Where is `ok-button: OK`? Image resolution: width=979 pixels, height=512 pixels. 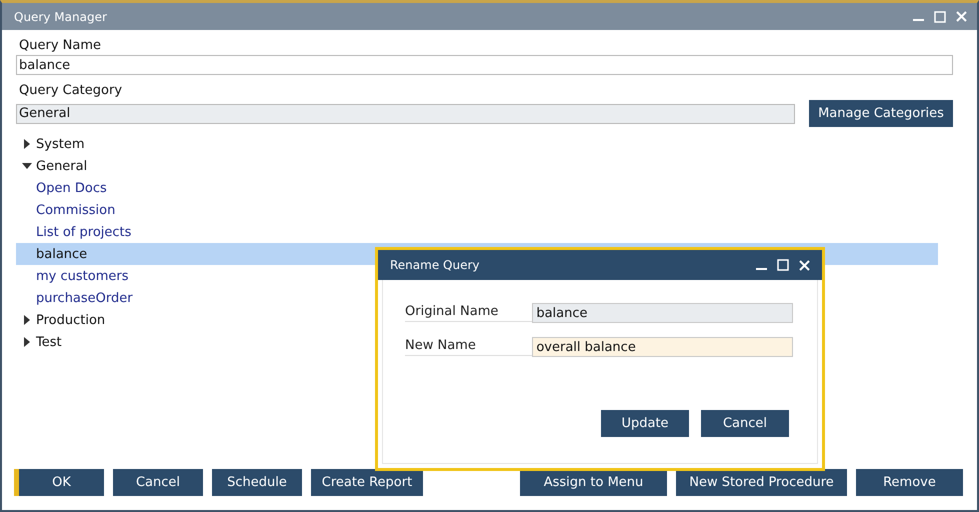
ok-button: OK is located at coordinates (59, 482).